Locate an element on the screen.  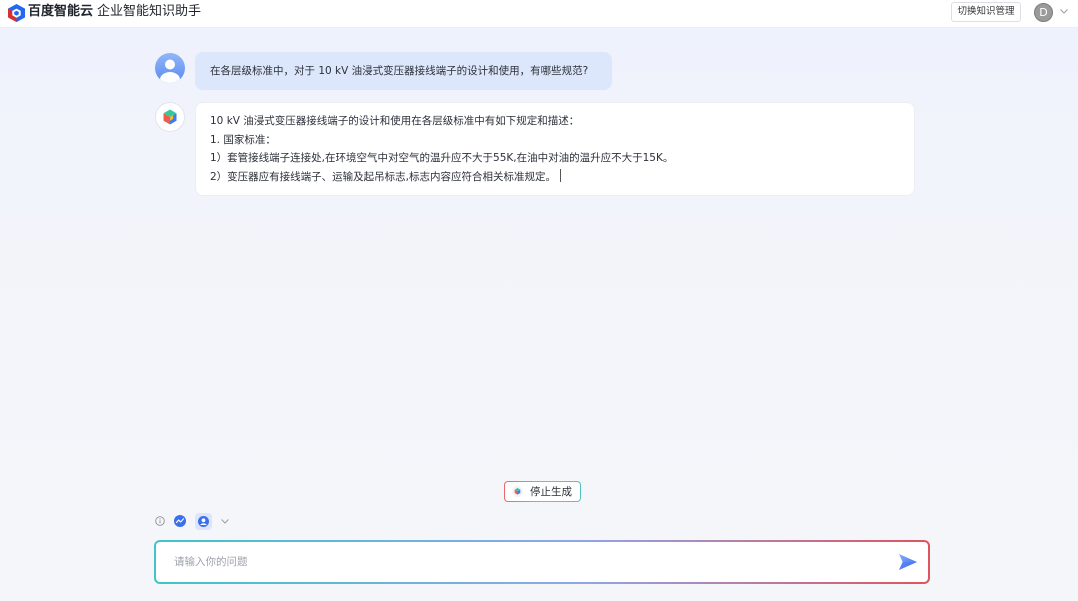
assistant-logo-icon is located at coordinates (170, 117).